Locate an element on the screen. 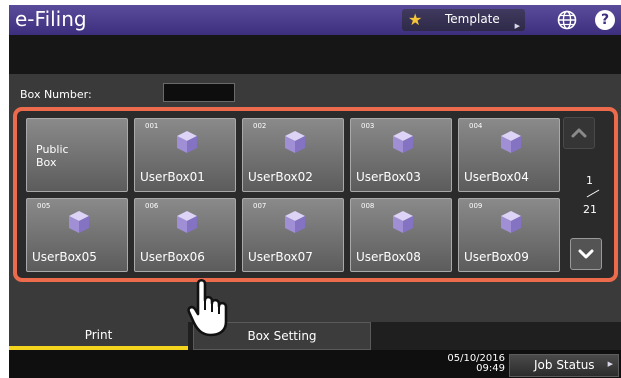 The height and width of the screenshot is (378, 621). template-button: ★ Template ▶ is located at coordinates (463, 20).